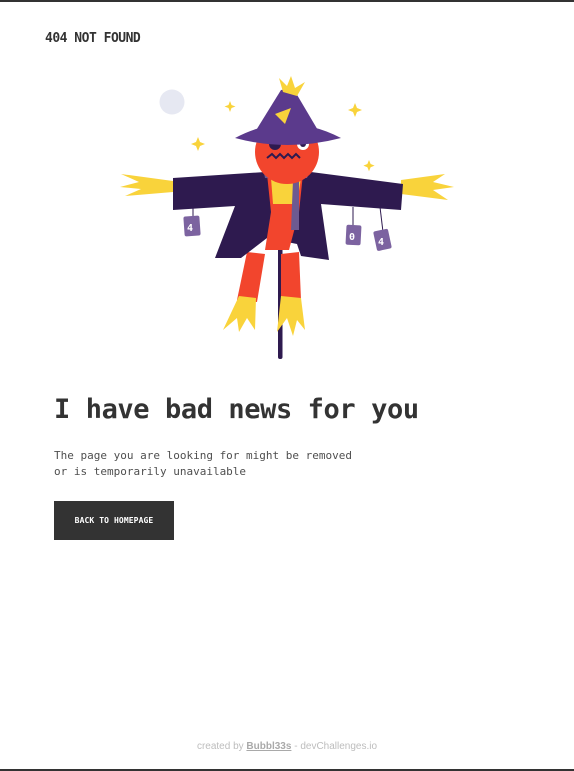  I want to click on footer-credit: created by Bubbl33s - devChallenges.io, so click(287, 746).